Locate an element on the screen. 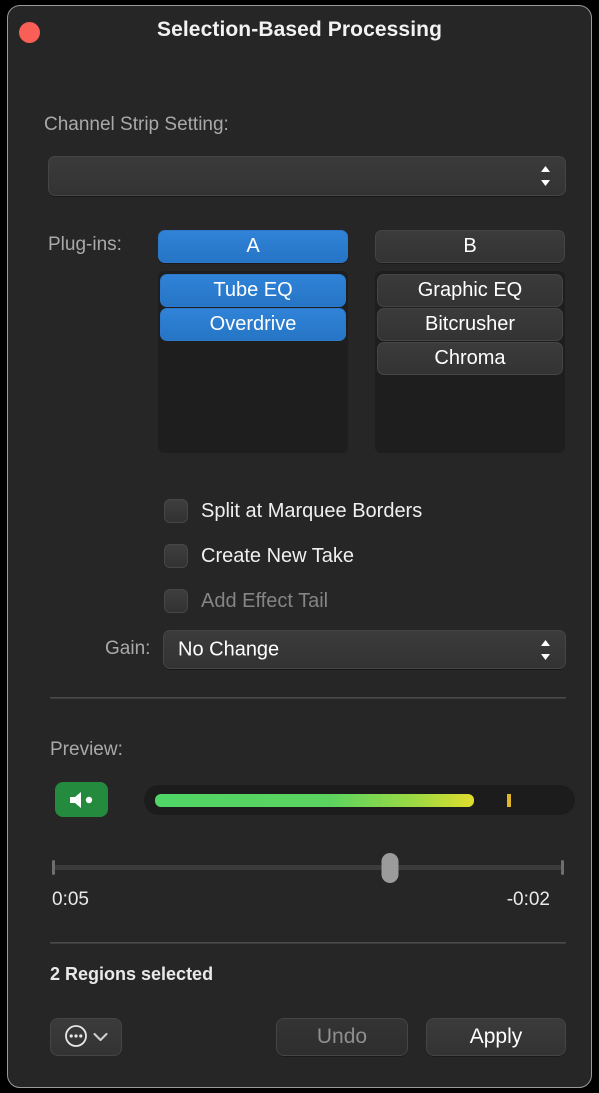 This screenshot has width=599, height=1093. window-title: Selection-Based Processing is located at coordinates (299, 29).